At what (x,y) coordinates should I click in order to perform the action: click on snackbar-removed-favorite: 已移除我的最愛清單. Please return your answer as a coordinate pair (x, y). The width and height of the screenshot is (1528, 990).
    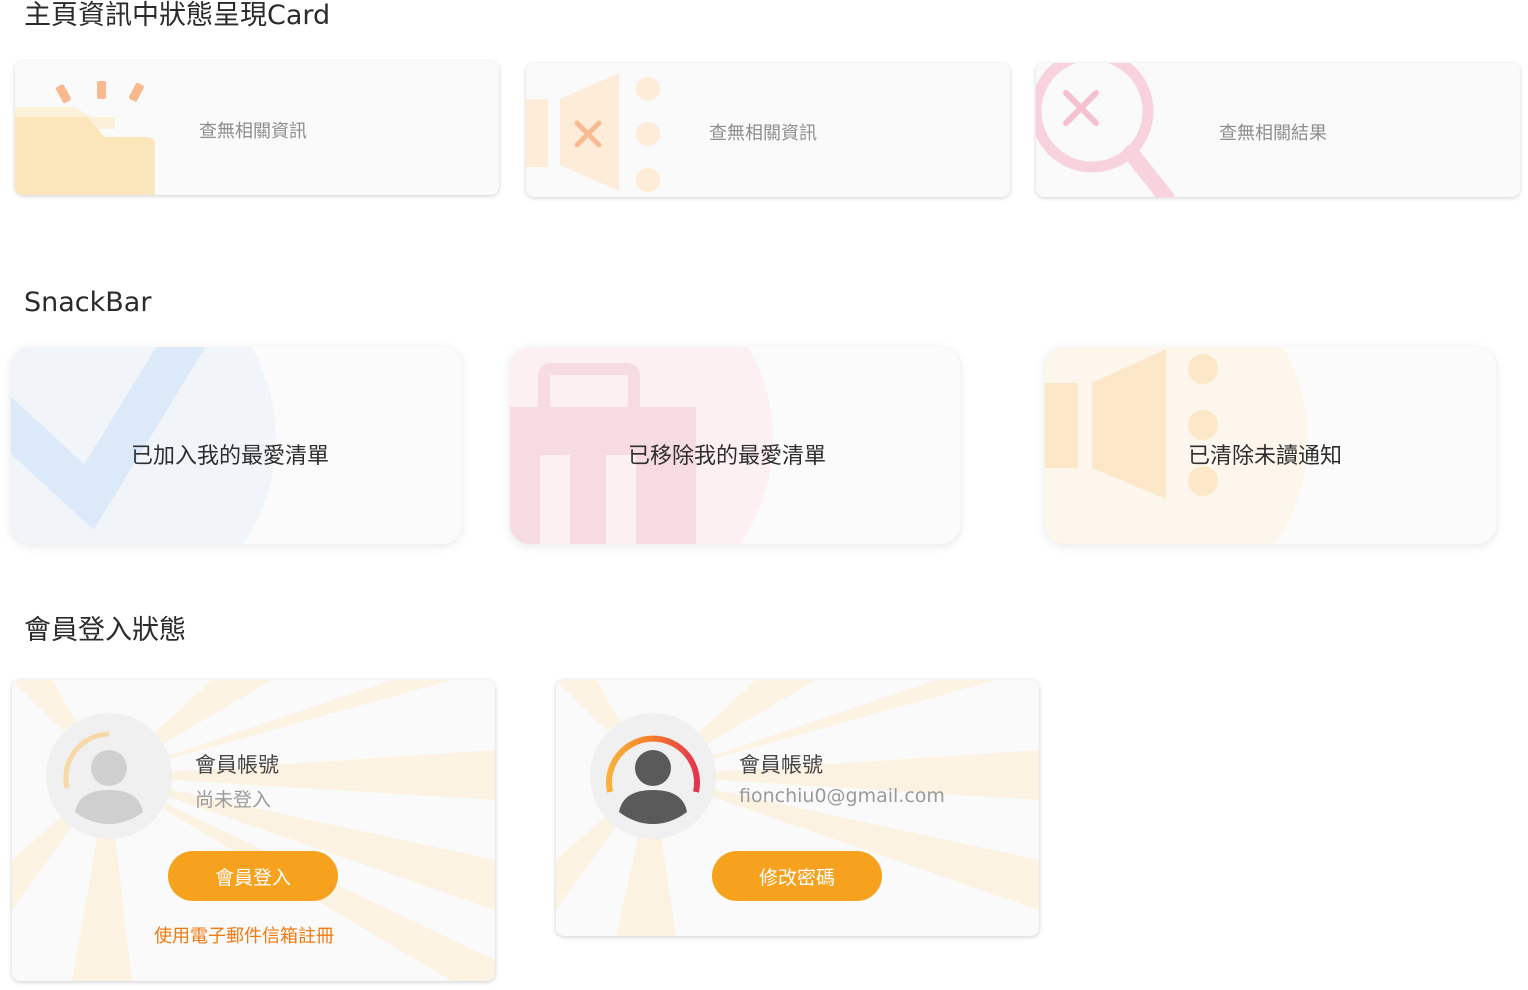
    Looking at the image, I should click on (735, 445).